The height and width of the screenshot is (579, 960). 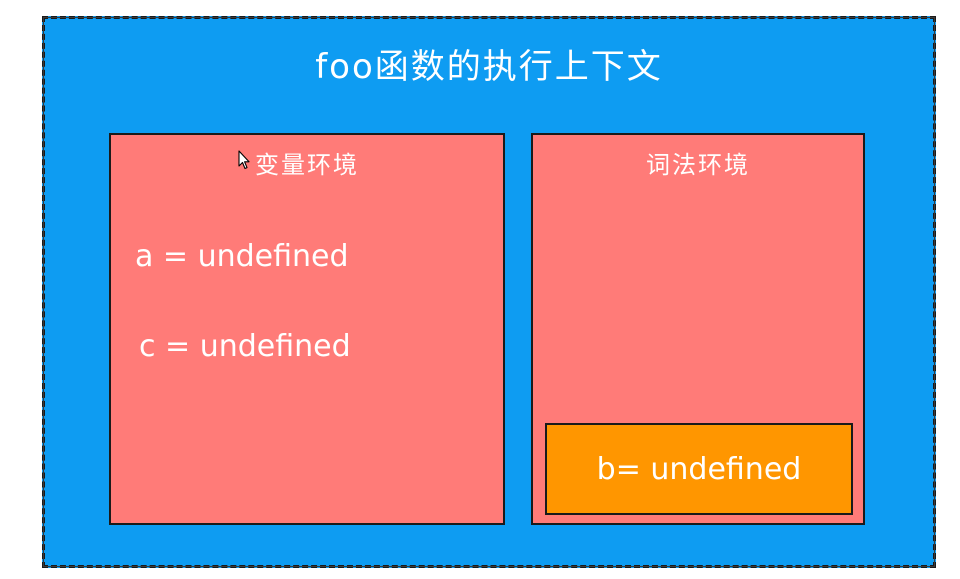 I want to click on execution-context-title: foo函数的执行上下文, so click(x=489, y=67).